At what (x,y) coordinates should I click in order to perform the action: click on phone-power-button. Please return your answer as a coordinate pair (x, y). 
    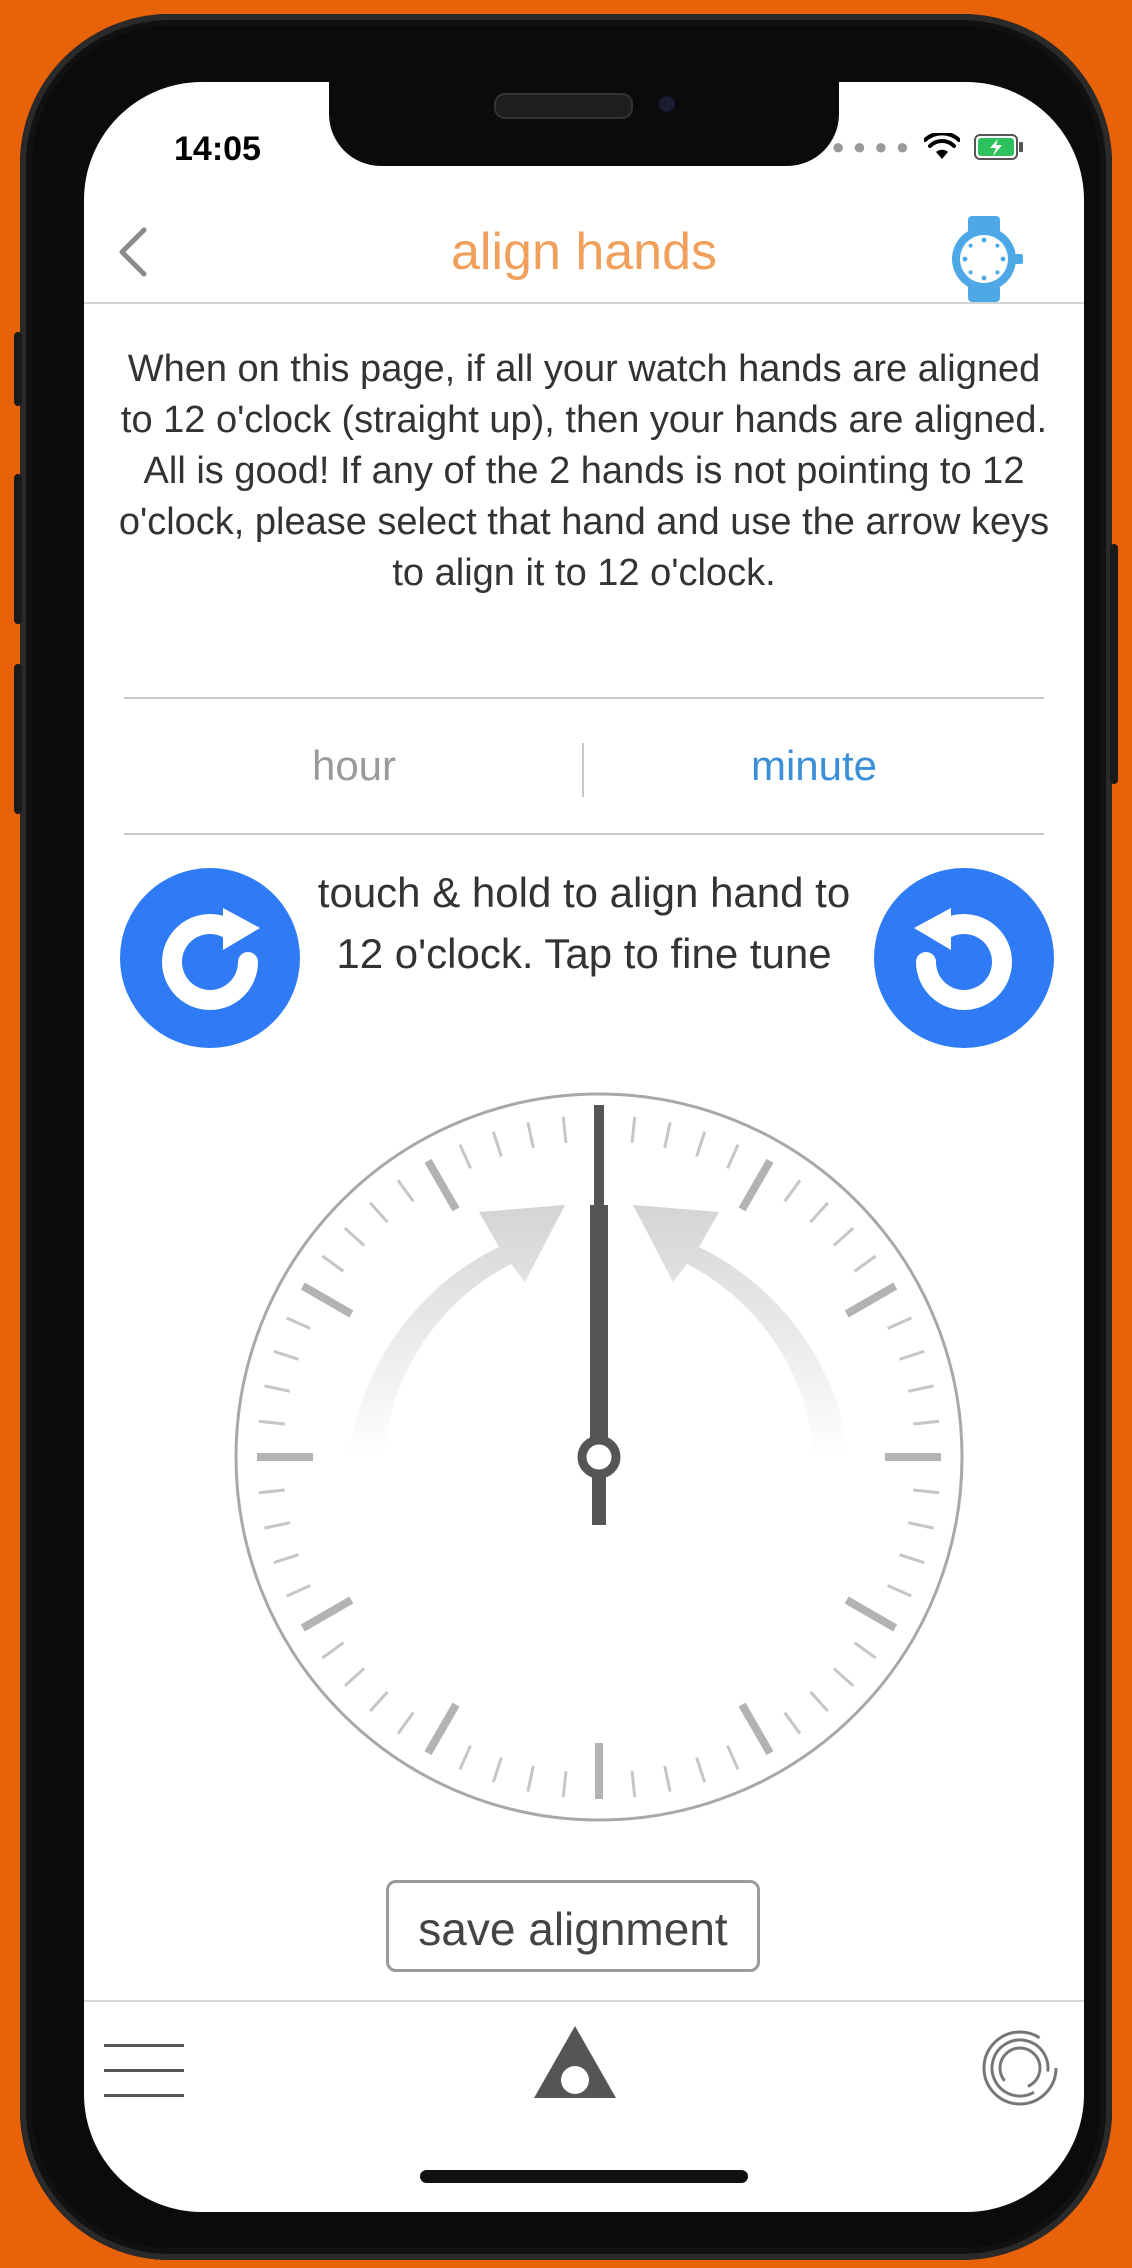
    Looking at the image, I should click on (1114, 664).